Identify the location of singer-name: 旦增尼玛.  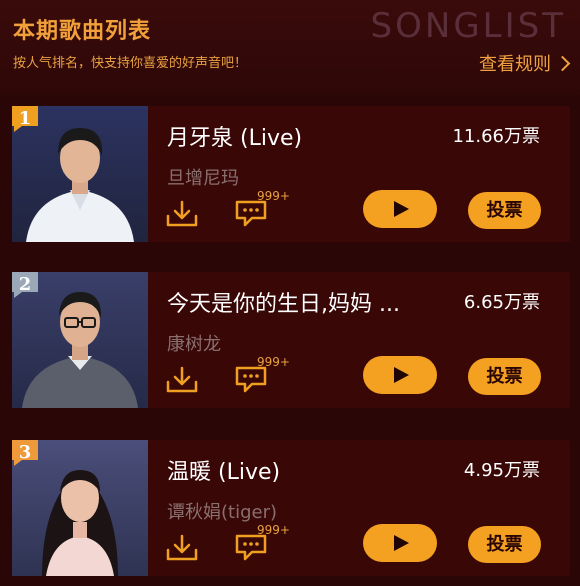
(203, 178).